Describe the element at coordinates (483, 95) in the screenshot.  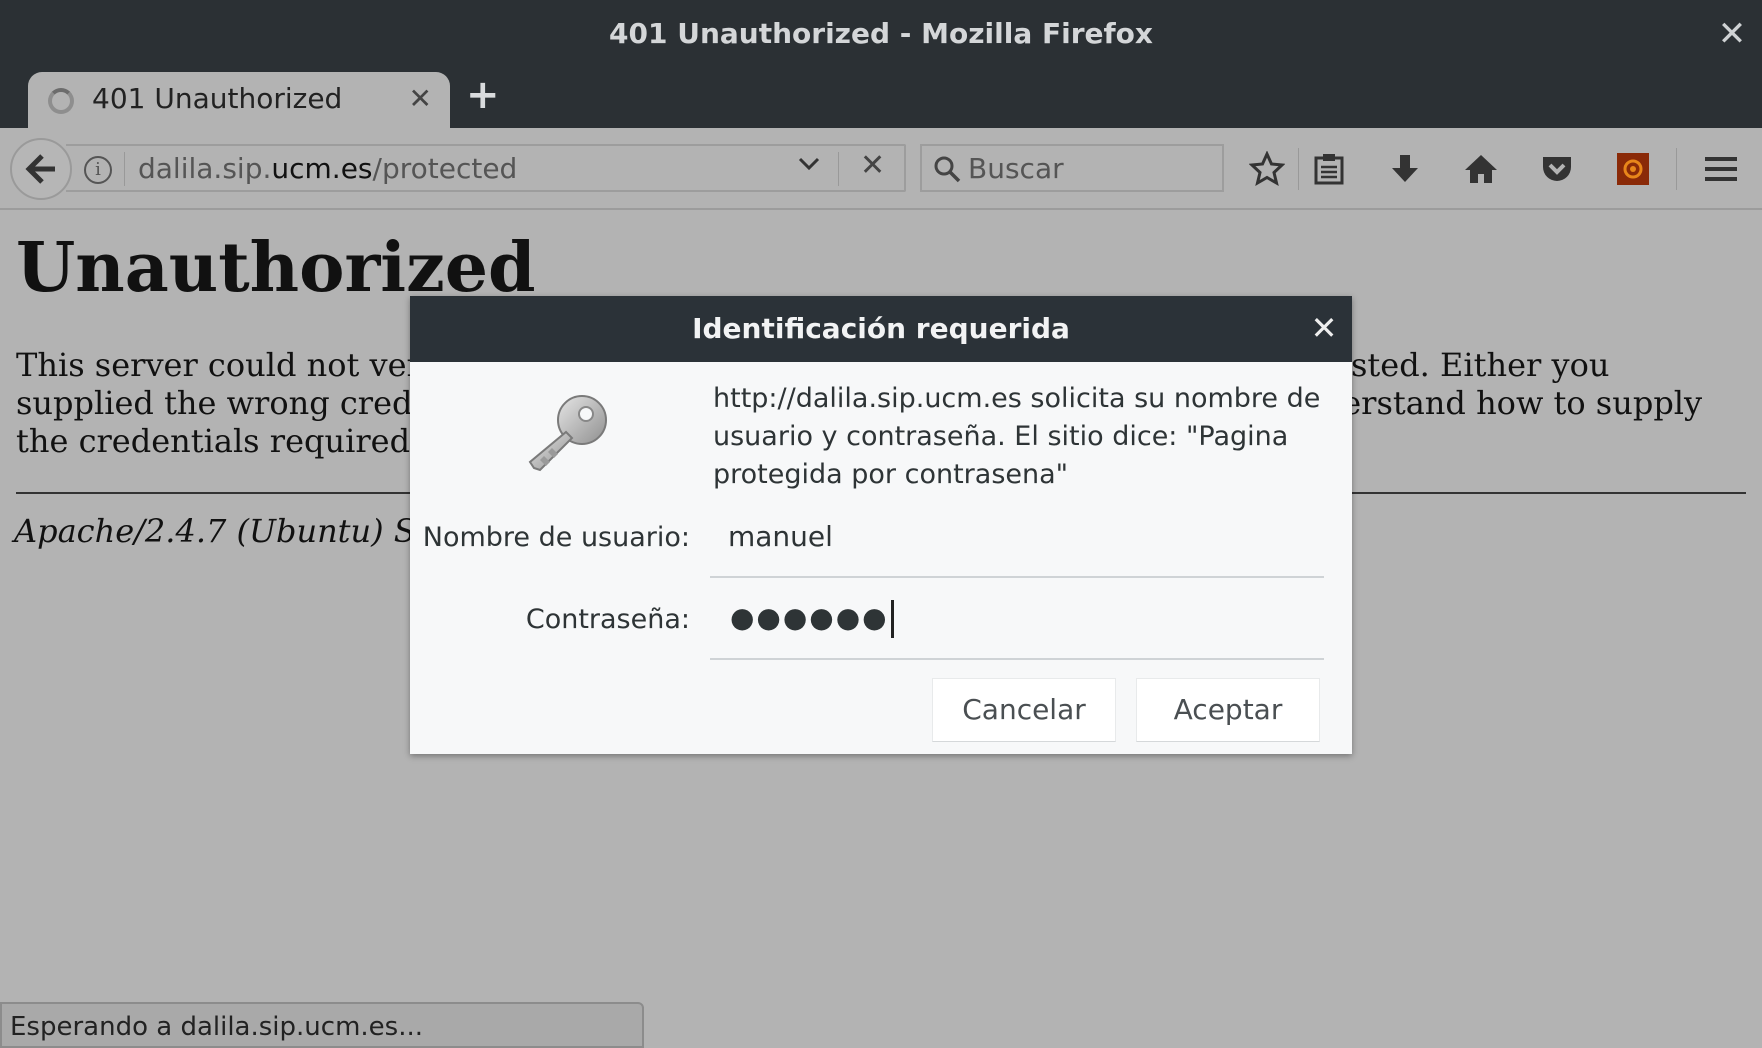
I see `new-tab-button: +` at that location.